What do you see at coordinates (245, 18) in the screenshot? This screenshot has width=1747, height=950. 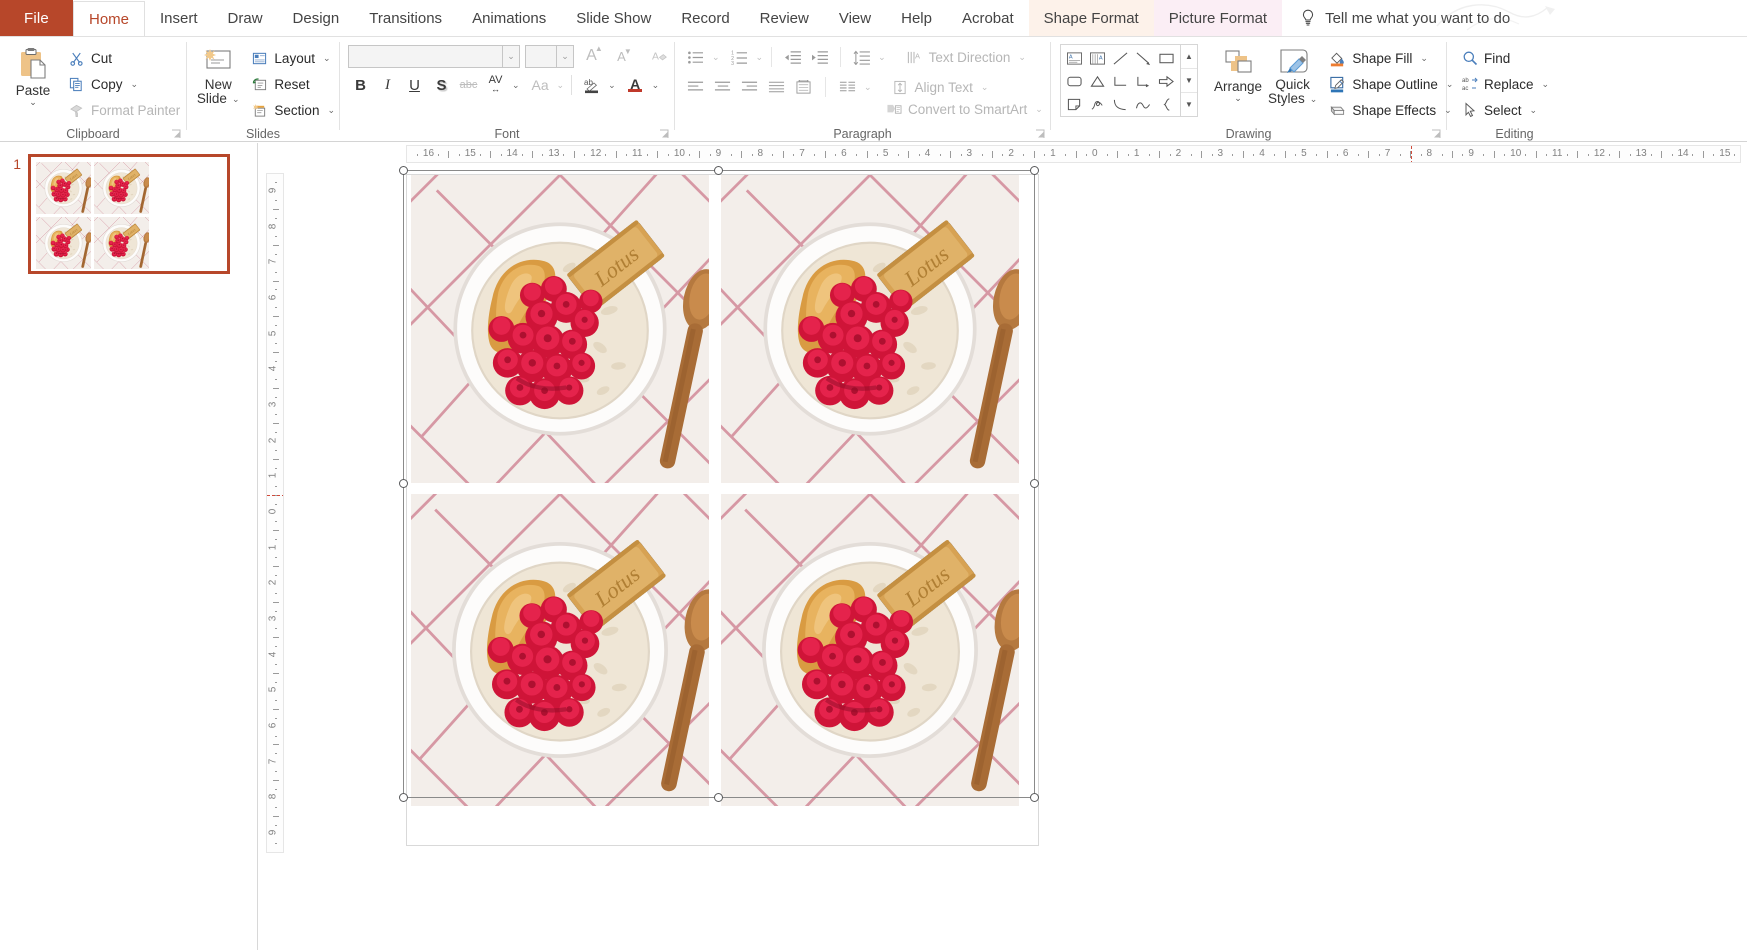 I see `tab-draw: Draw` at bounding box center [245, 18].